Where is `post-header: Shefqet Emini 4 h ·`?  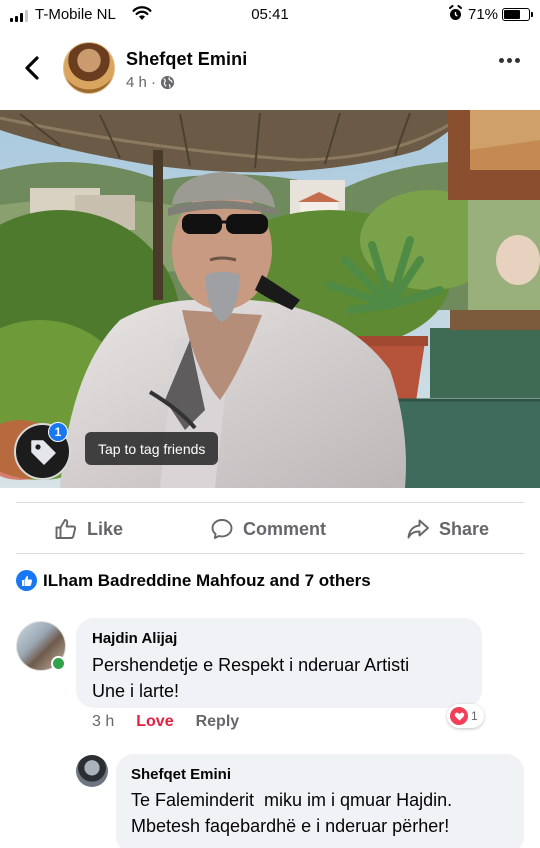 post-header: Shefqet Emini 4 h · is located at coordinates (270, 68).